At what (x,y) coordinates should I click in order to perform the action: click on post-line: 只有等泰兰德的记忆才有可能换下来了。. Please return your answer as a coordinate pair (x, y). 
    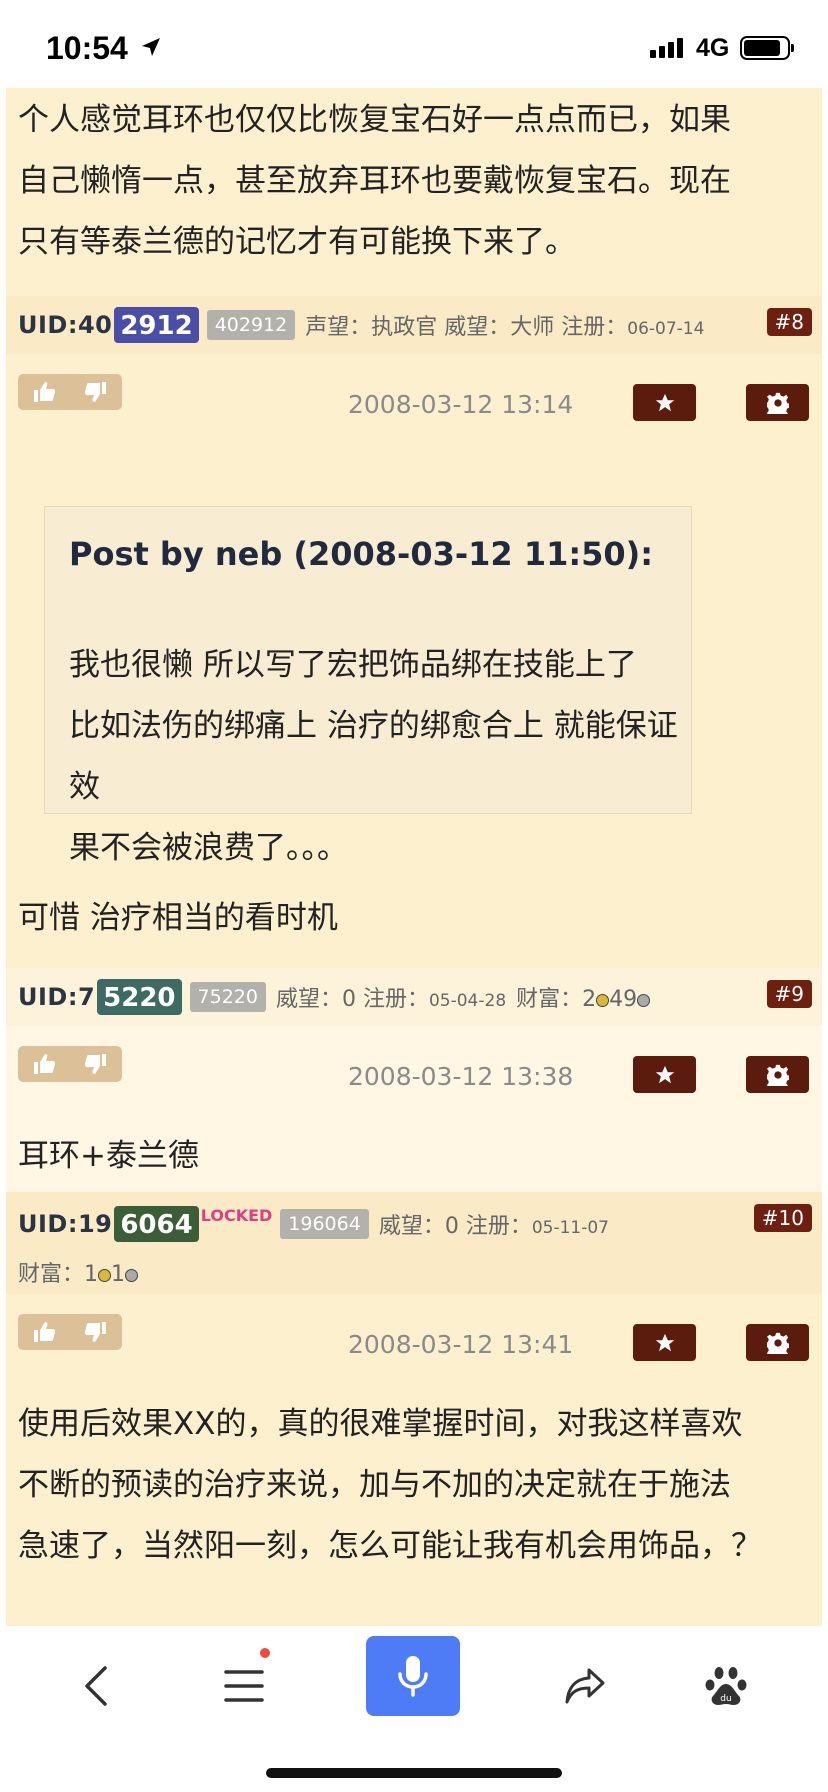
    Looking at the image, I should click on (297, 242).